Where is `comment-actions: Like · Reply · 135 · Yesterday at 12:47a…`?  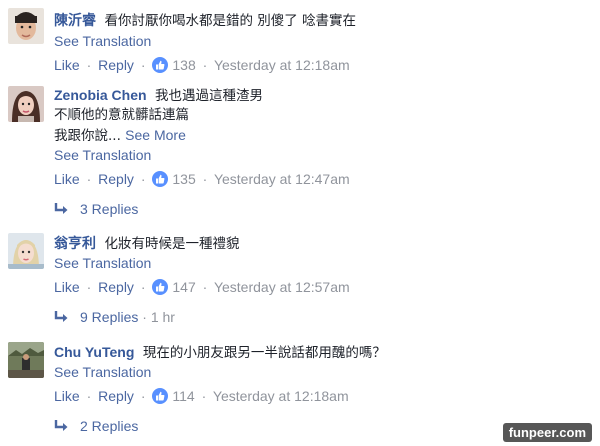 comment-actions: Like · Reply · 135 · Yesterday at 12:47a… is located at coordinates (202, 179).